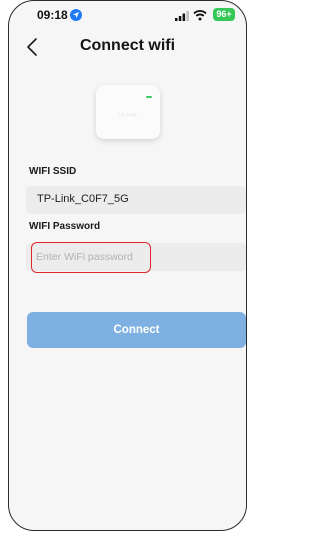  What do you see at coordinates (182, 16) in the screenshot?
I see `cellular-signal-icon` at bounding box center [182, 16].